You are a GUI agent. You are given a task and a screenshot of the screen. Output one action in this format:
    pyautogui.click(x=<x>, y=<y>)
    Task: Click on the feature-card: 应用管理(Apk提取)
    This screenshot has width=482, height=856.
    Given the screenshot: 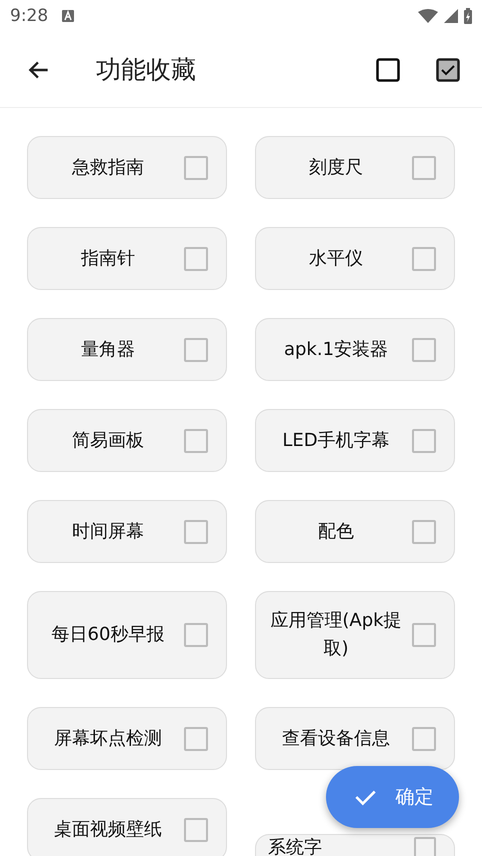 What is the action you would take?
    pyautogui.click(x=355, y=635)
    